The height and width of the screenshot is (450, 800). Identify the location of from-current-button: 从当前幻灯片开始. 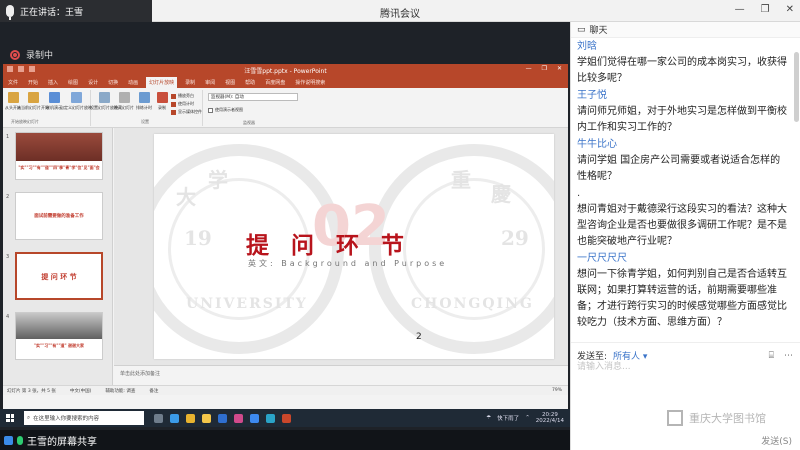
(33, 101).